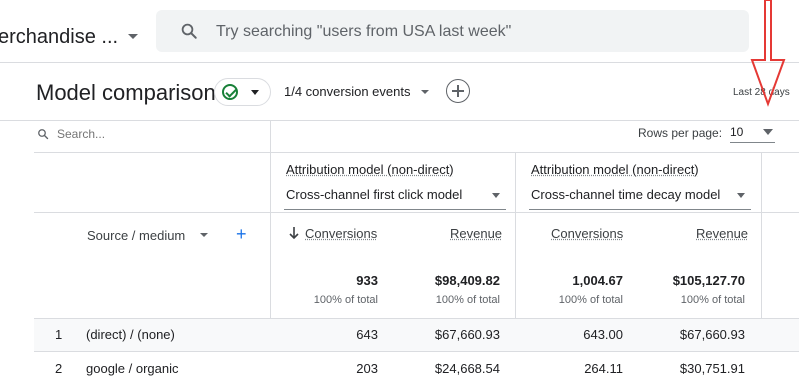 The image size is (799, 380). What do you see at coordinates (367, 280) in the screenshot?
I see `total-conversions: 933` at bounding box center [367, 280].